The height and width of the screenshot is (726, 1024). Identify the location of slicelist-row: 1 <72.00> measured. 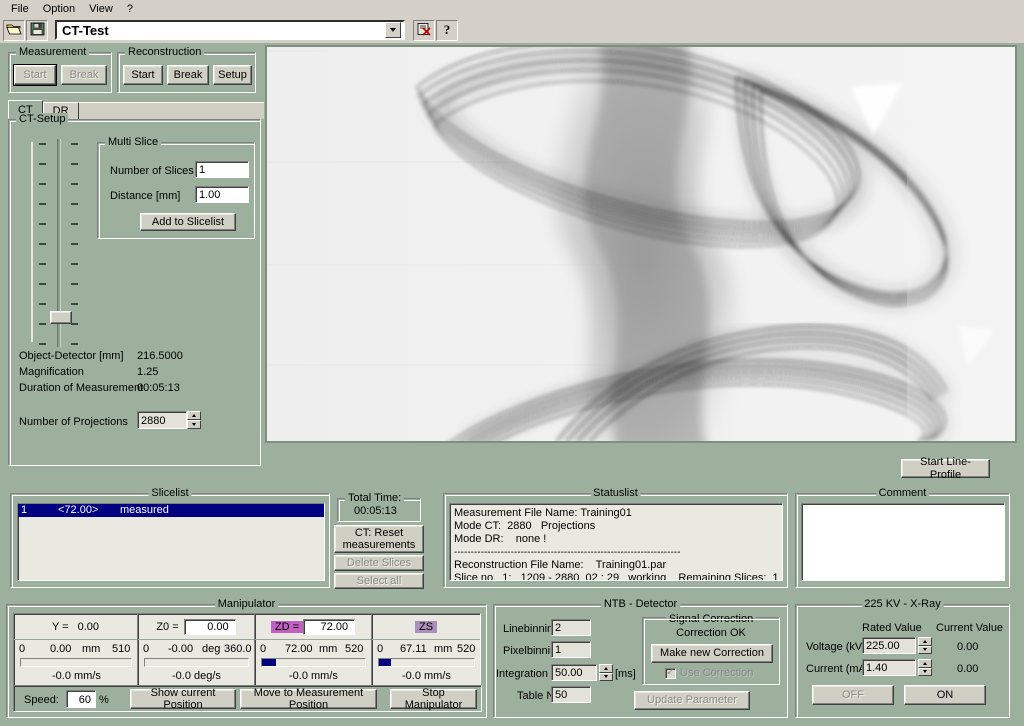
(171, 510).